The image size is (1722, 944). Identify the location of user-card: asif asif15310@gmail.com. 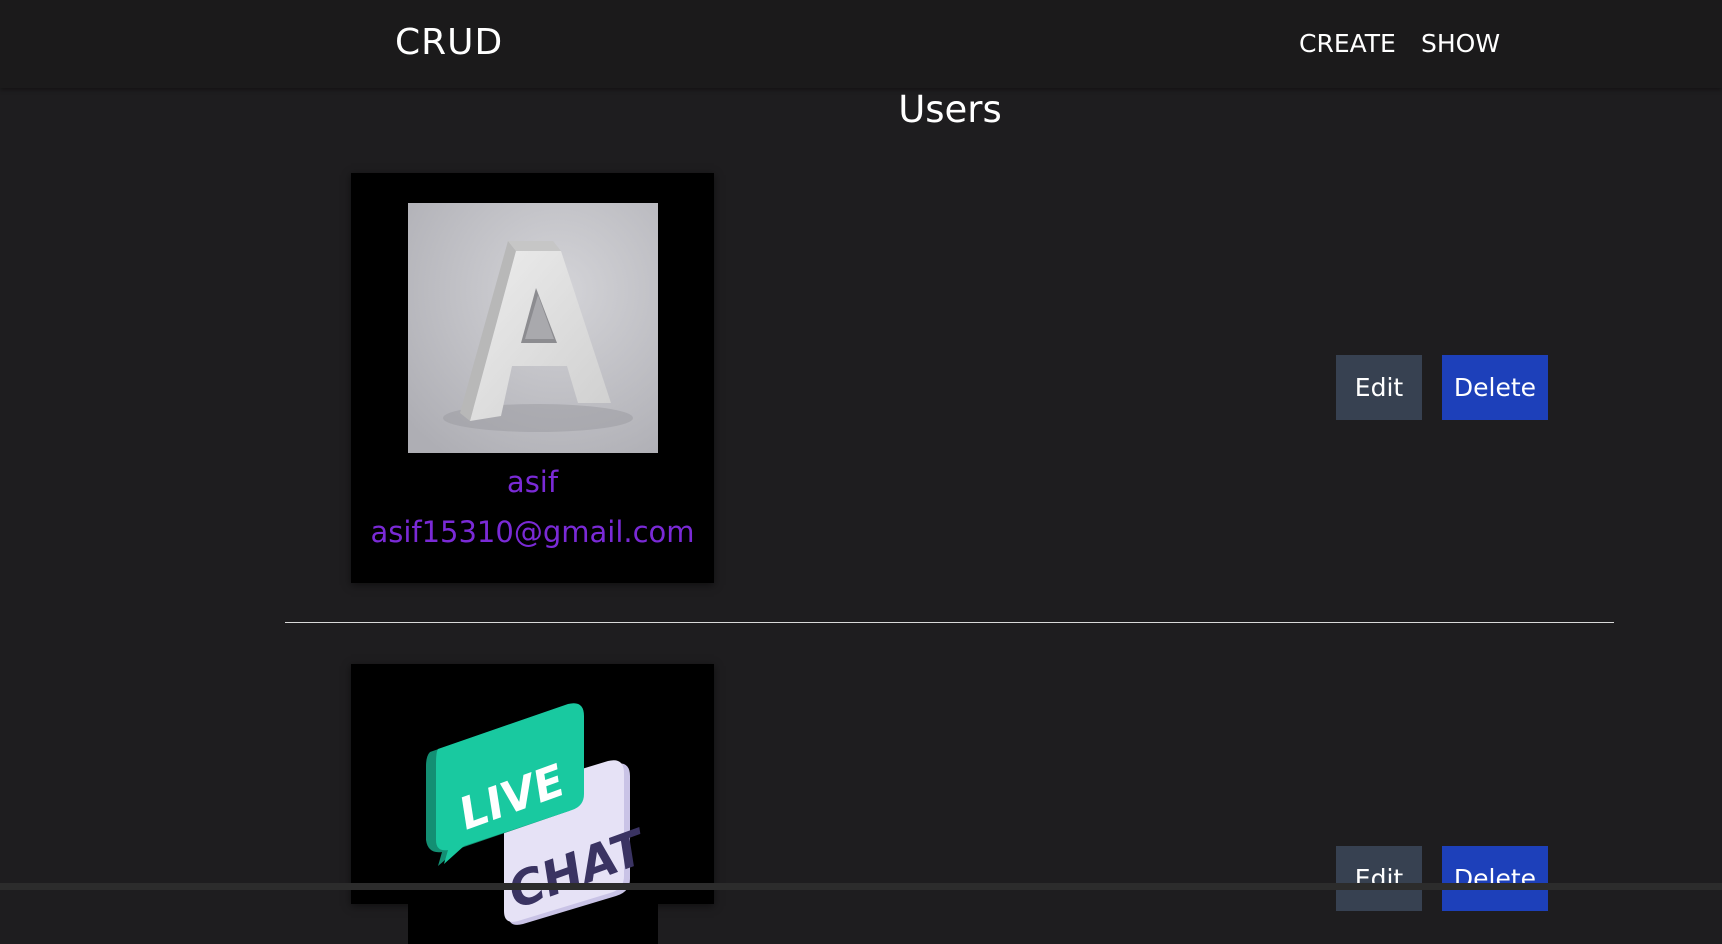
(532, 378).